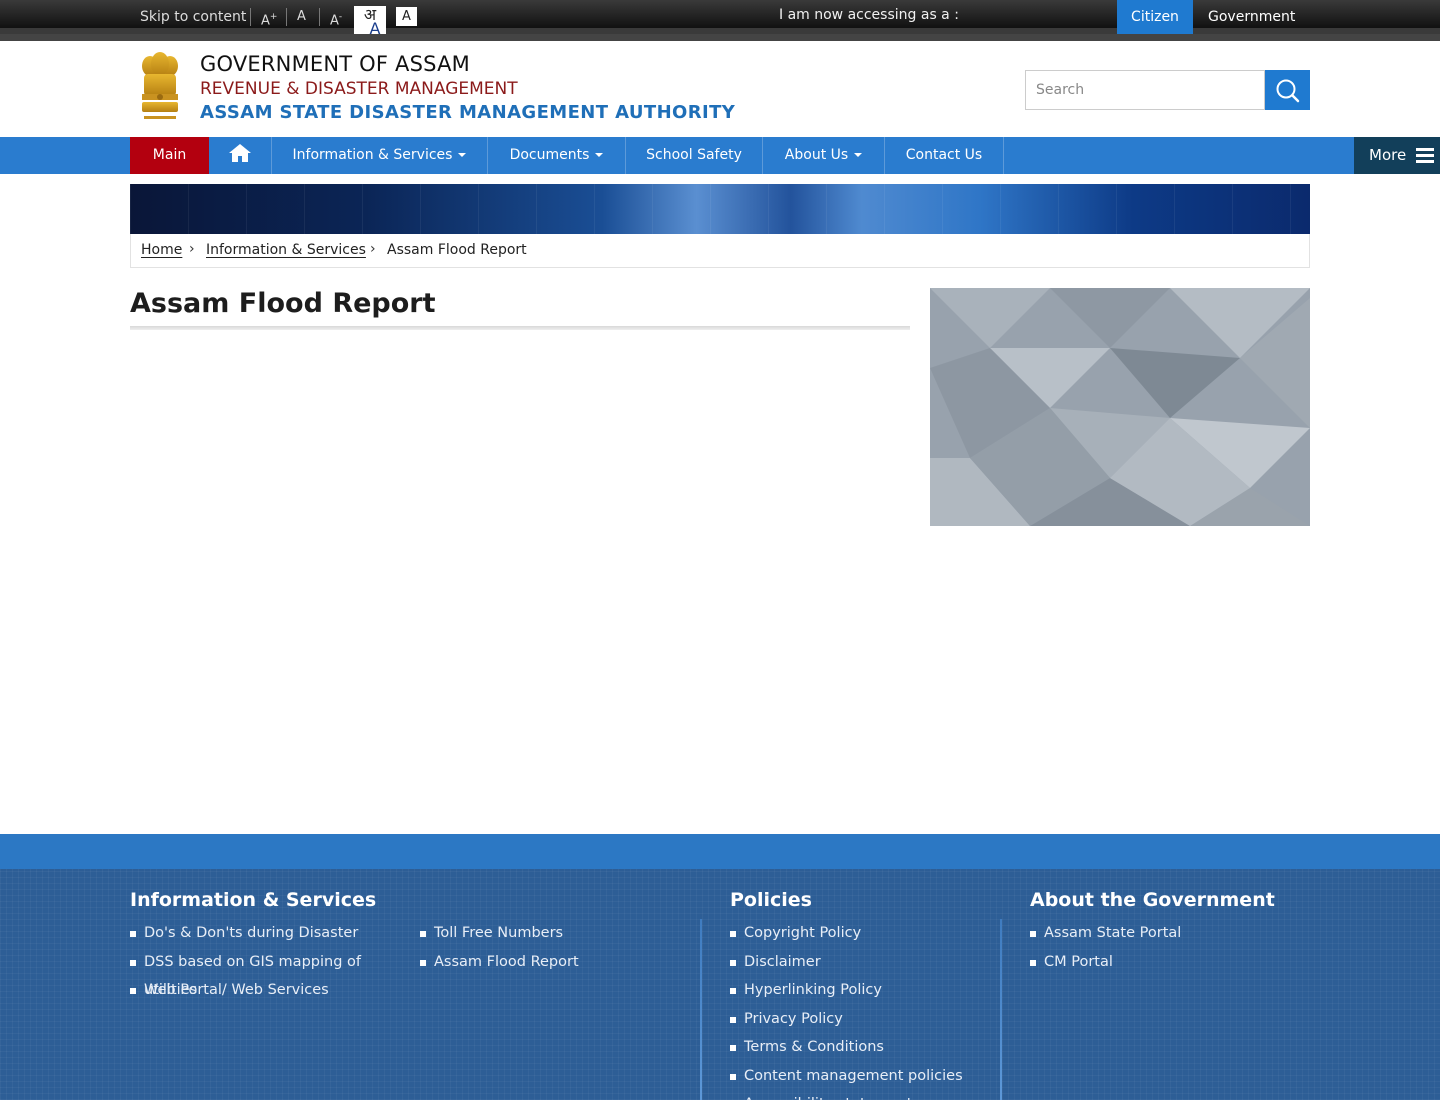 The image size is (1440, 1100). Describe the element at coordinates (860, 1095) in the screenshot. I see `footer-link: Accessibility statement` at that location.